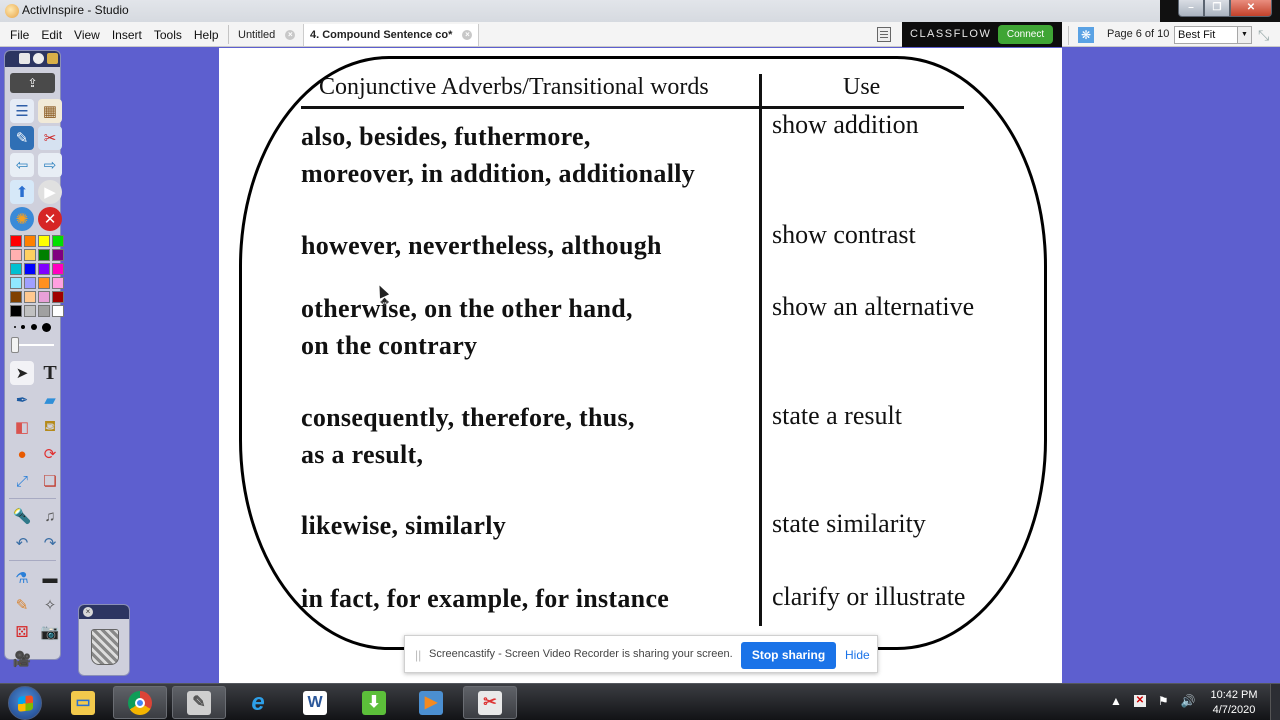  I want to click on chevron-down-icon: ▼, so click(1244, 35).